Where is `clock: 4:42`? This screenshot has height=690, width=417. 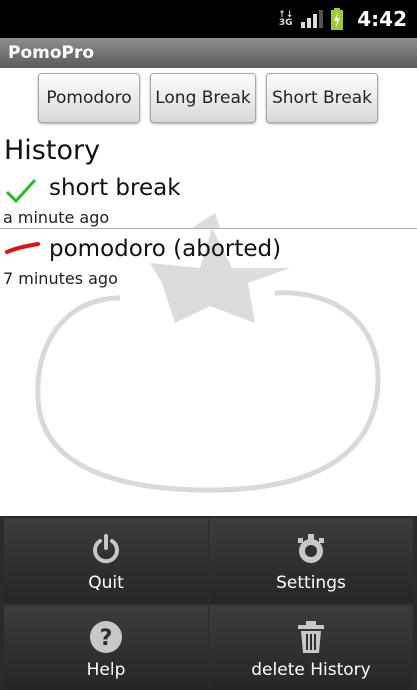
clock: 4:42 is located at coordinates (382, 19).